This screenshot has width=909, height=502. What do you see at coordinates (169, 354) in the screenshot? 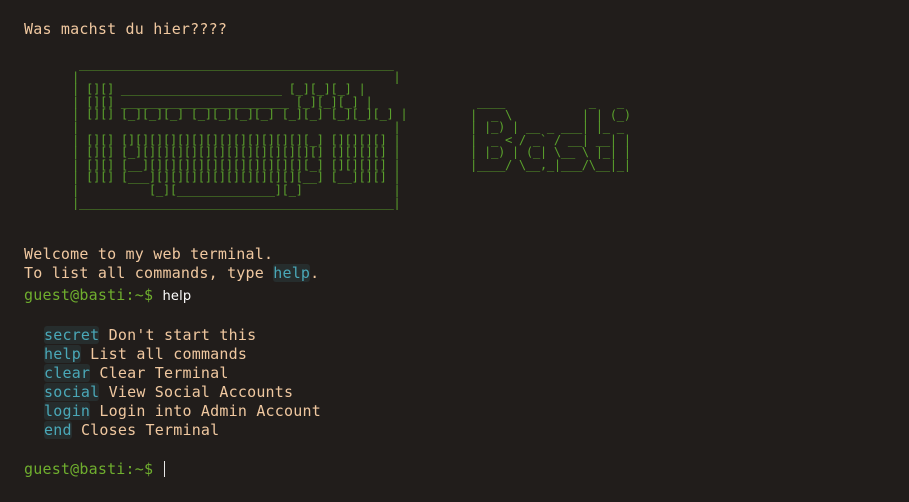
I see `command-desc: List all commands` at bounding box center [169, 354].